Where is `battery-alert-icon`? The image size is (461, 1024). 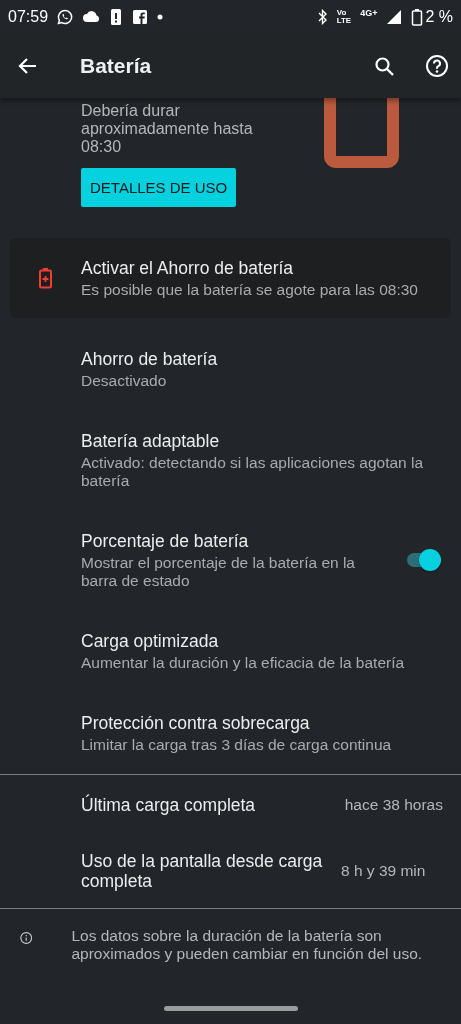
battery-alert-icon is located at coordinates (116, 17).